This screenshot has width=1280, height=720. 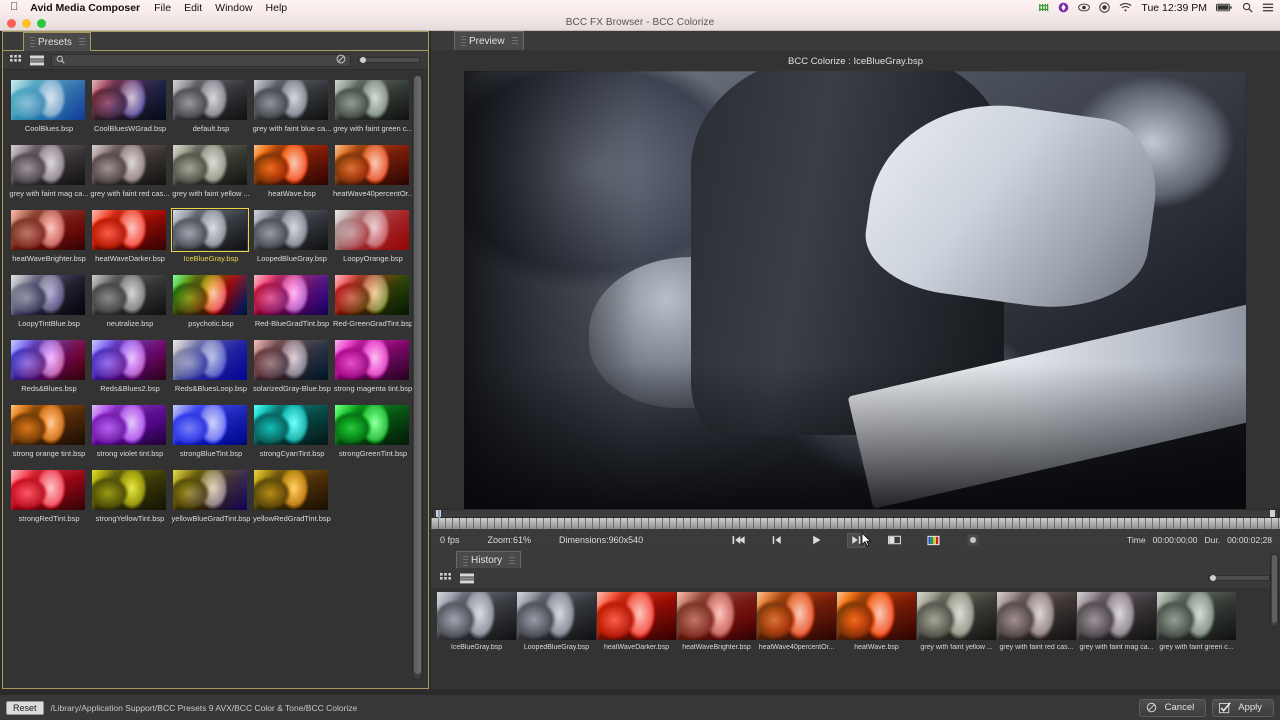 What do you see at coordinates (1274, 590) in the screenshot?
I see `history-scrollbar` at bounding box center [1274, 590].